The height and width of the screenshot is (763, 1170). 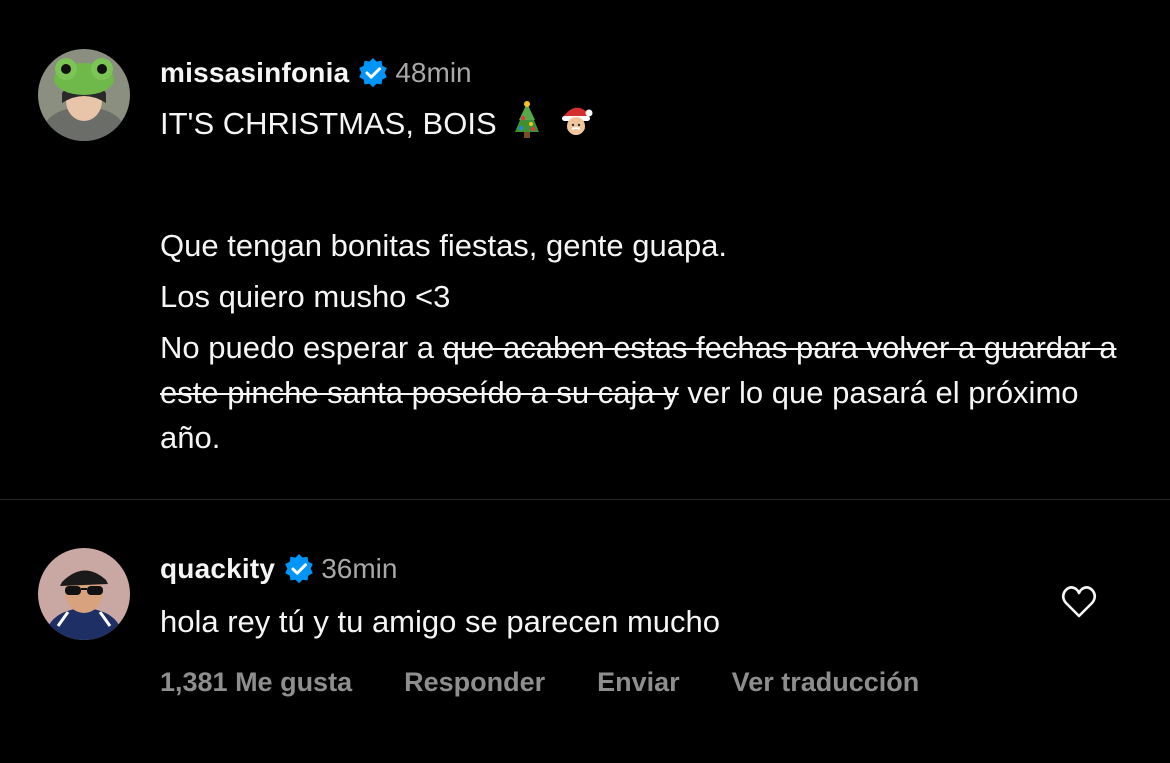 I want to click on translate-button: Ver traducción, so click(x=826, y=682).